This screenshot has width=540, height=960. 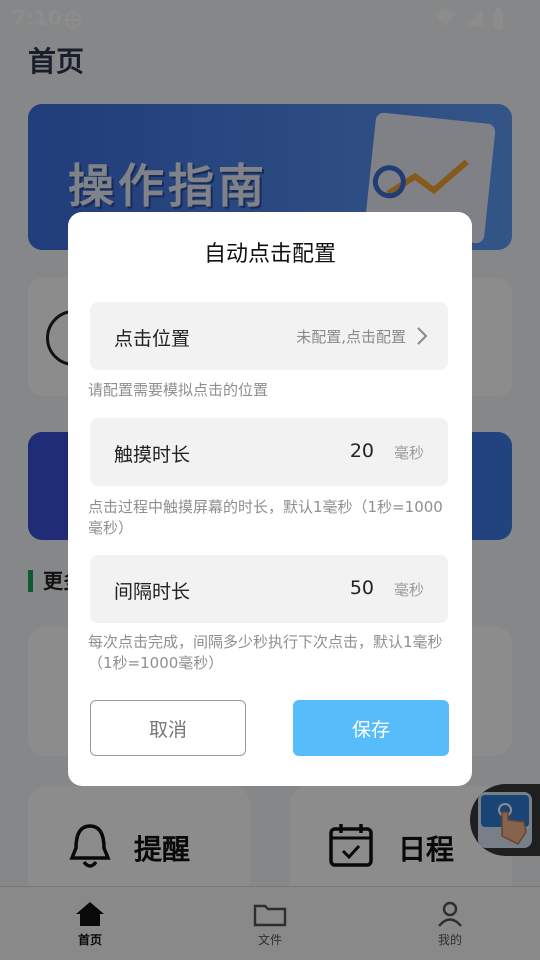 I want to click on touch-duration-hint: 点击过程中触摸屏幕的时长，默认1毫秒（1秒=1000毫秒）, so click(x=265, y=517).